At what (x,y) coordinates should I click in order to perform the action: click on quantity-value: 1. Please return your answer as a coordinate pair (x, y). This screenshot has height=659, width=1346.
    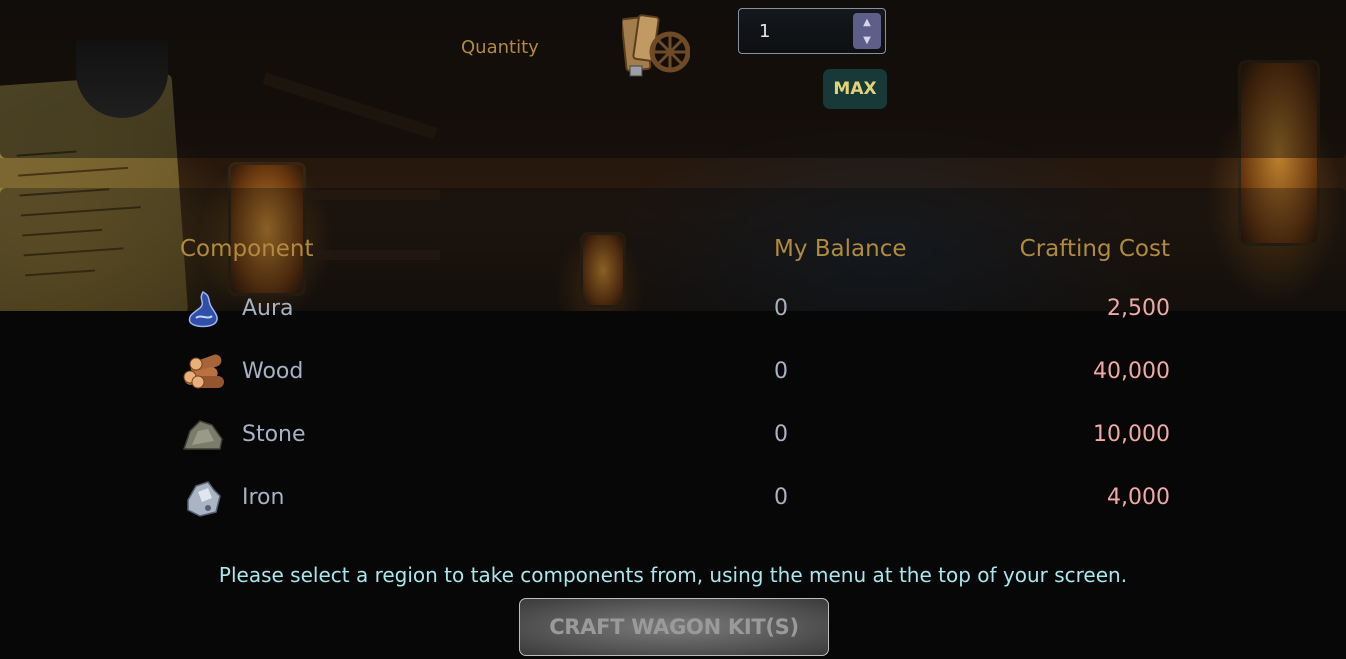
    Looking at the image, I should click on (764, 31).